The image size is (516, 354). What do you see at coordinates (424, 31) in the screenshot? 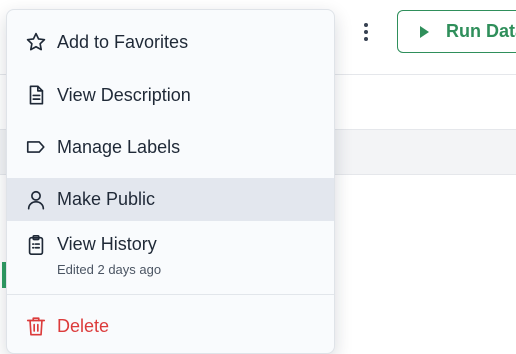
I see `play-icon` at bounding box center [424, 31].